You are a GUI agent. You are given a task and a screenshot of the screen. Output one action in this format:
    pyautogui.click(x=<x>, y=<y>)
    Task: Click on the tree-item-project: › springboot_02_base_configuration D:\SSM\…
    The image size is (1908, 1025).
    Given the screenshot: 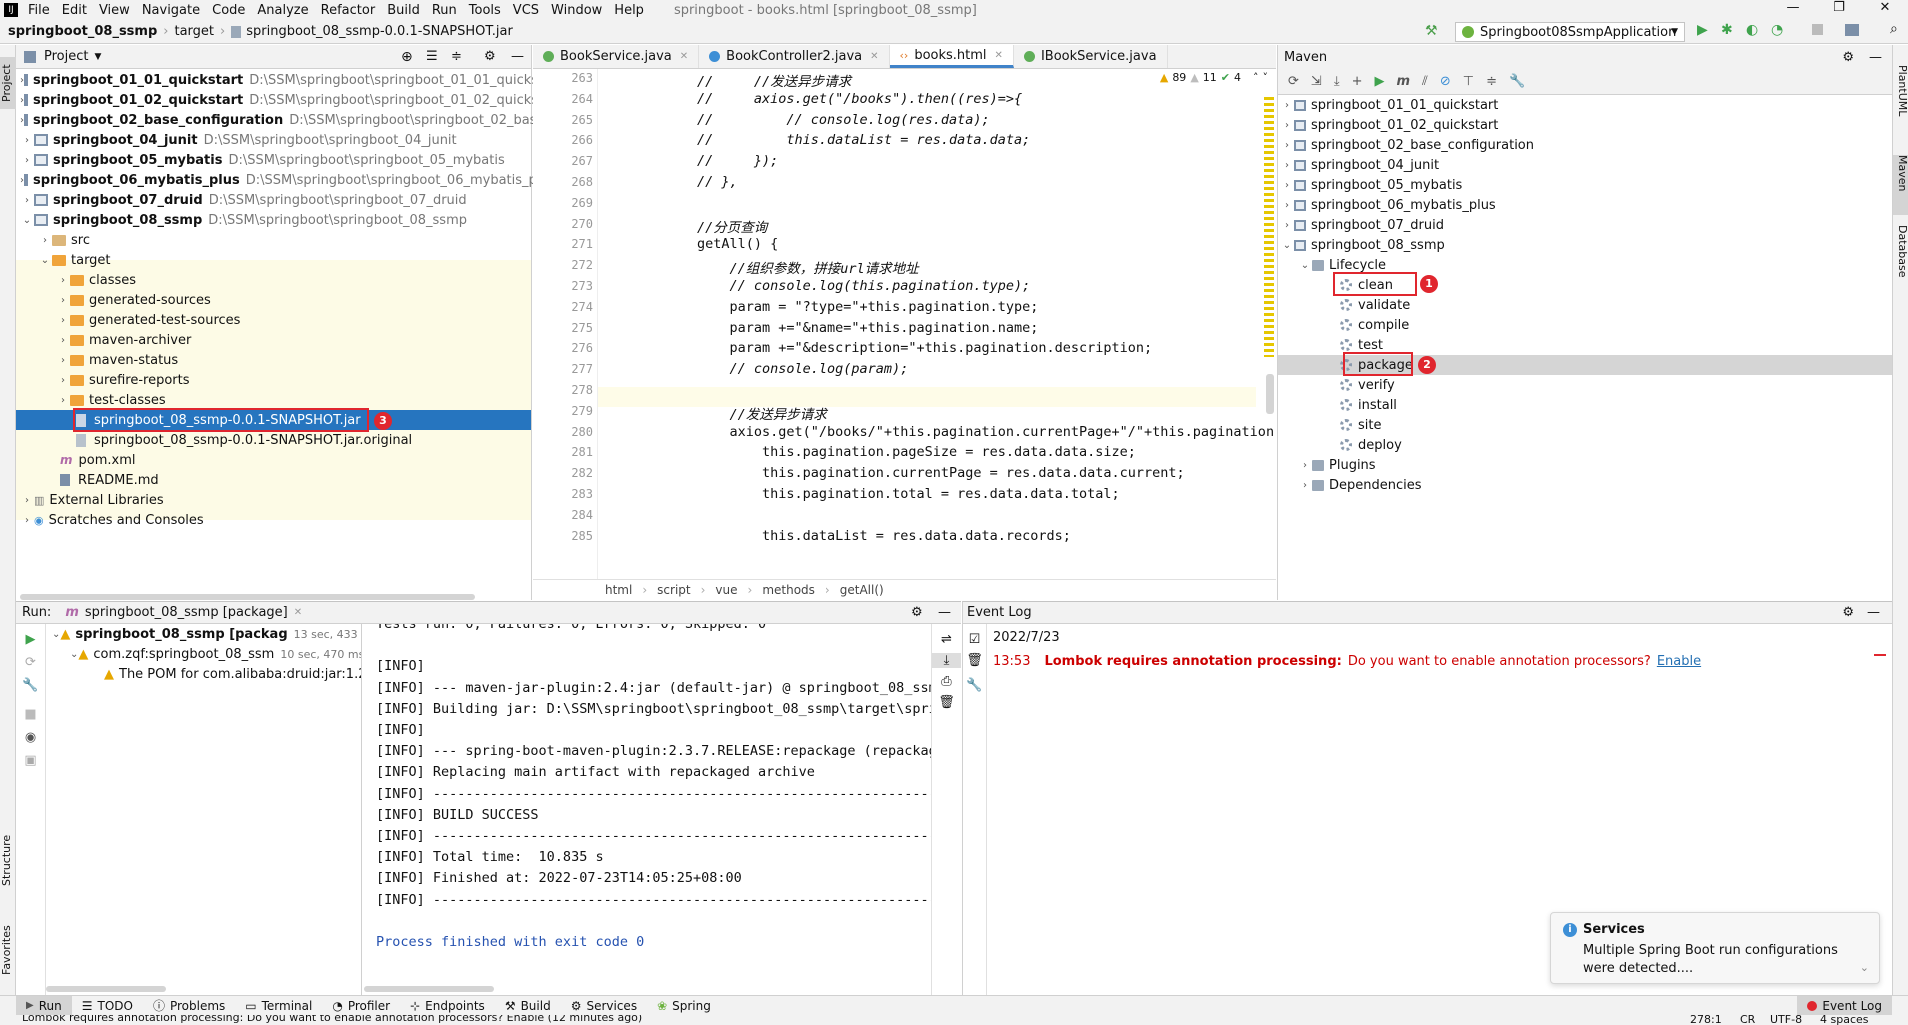 What is the action you would take?
    pyautogui.click(x=291, y=120)
    